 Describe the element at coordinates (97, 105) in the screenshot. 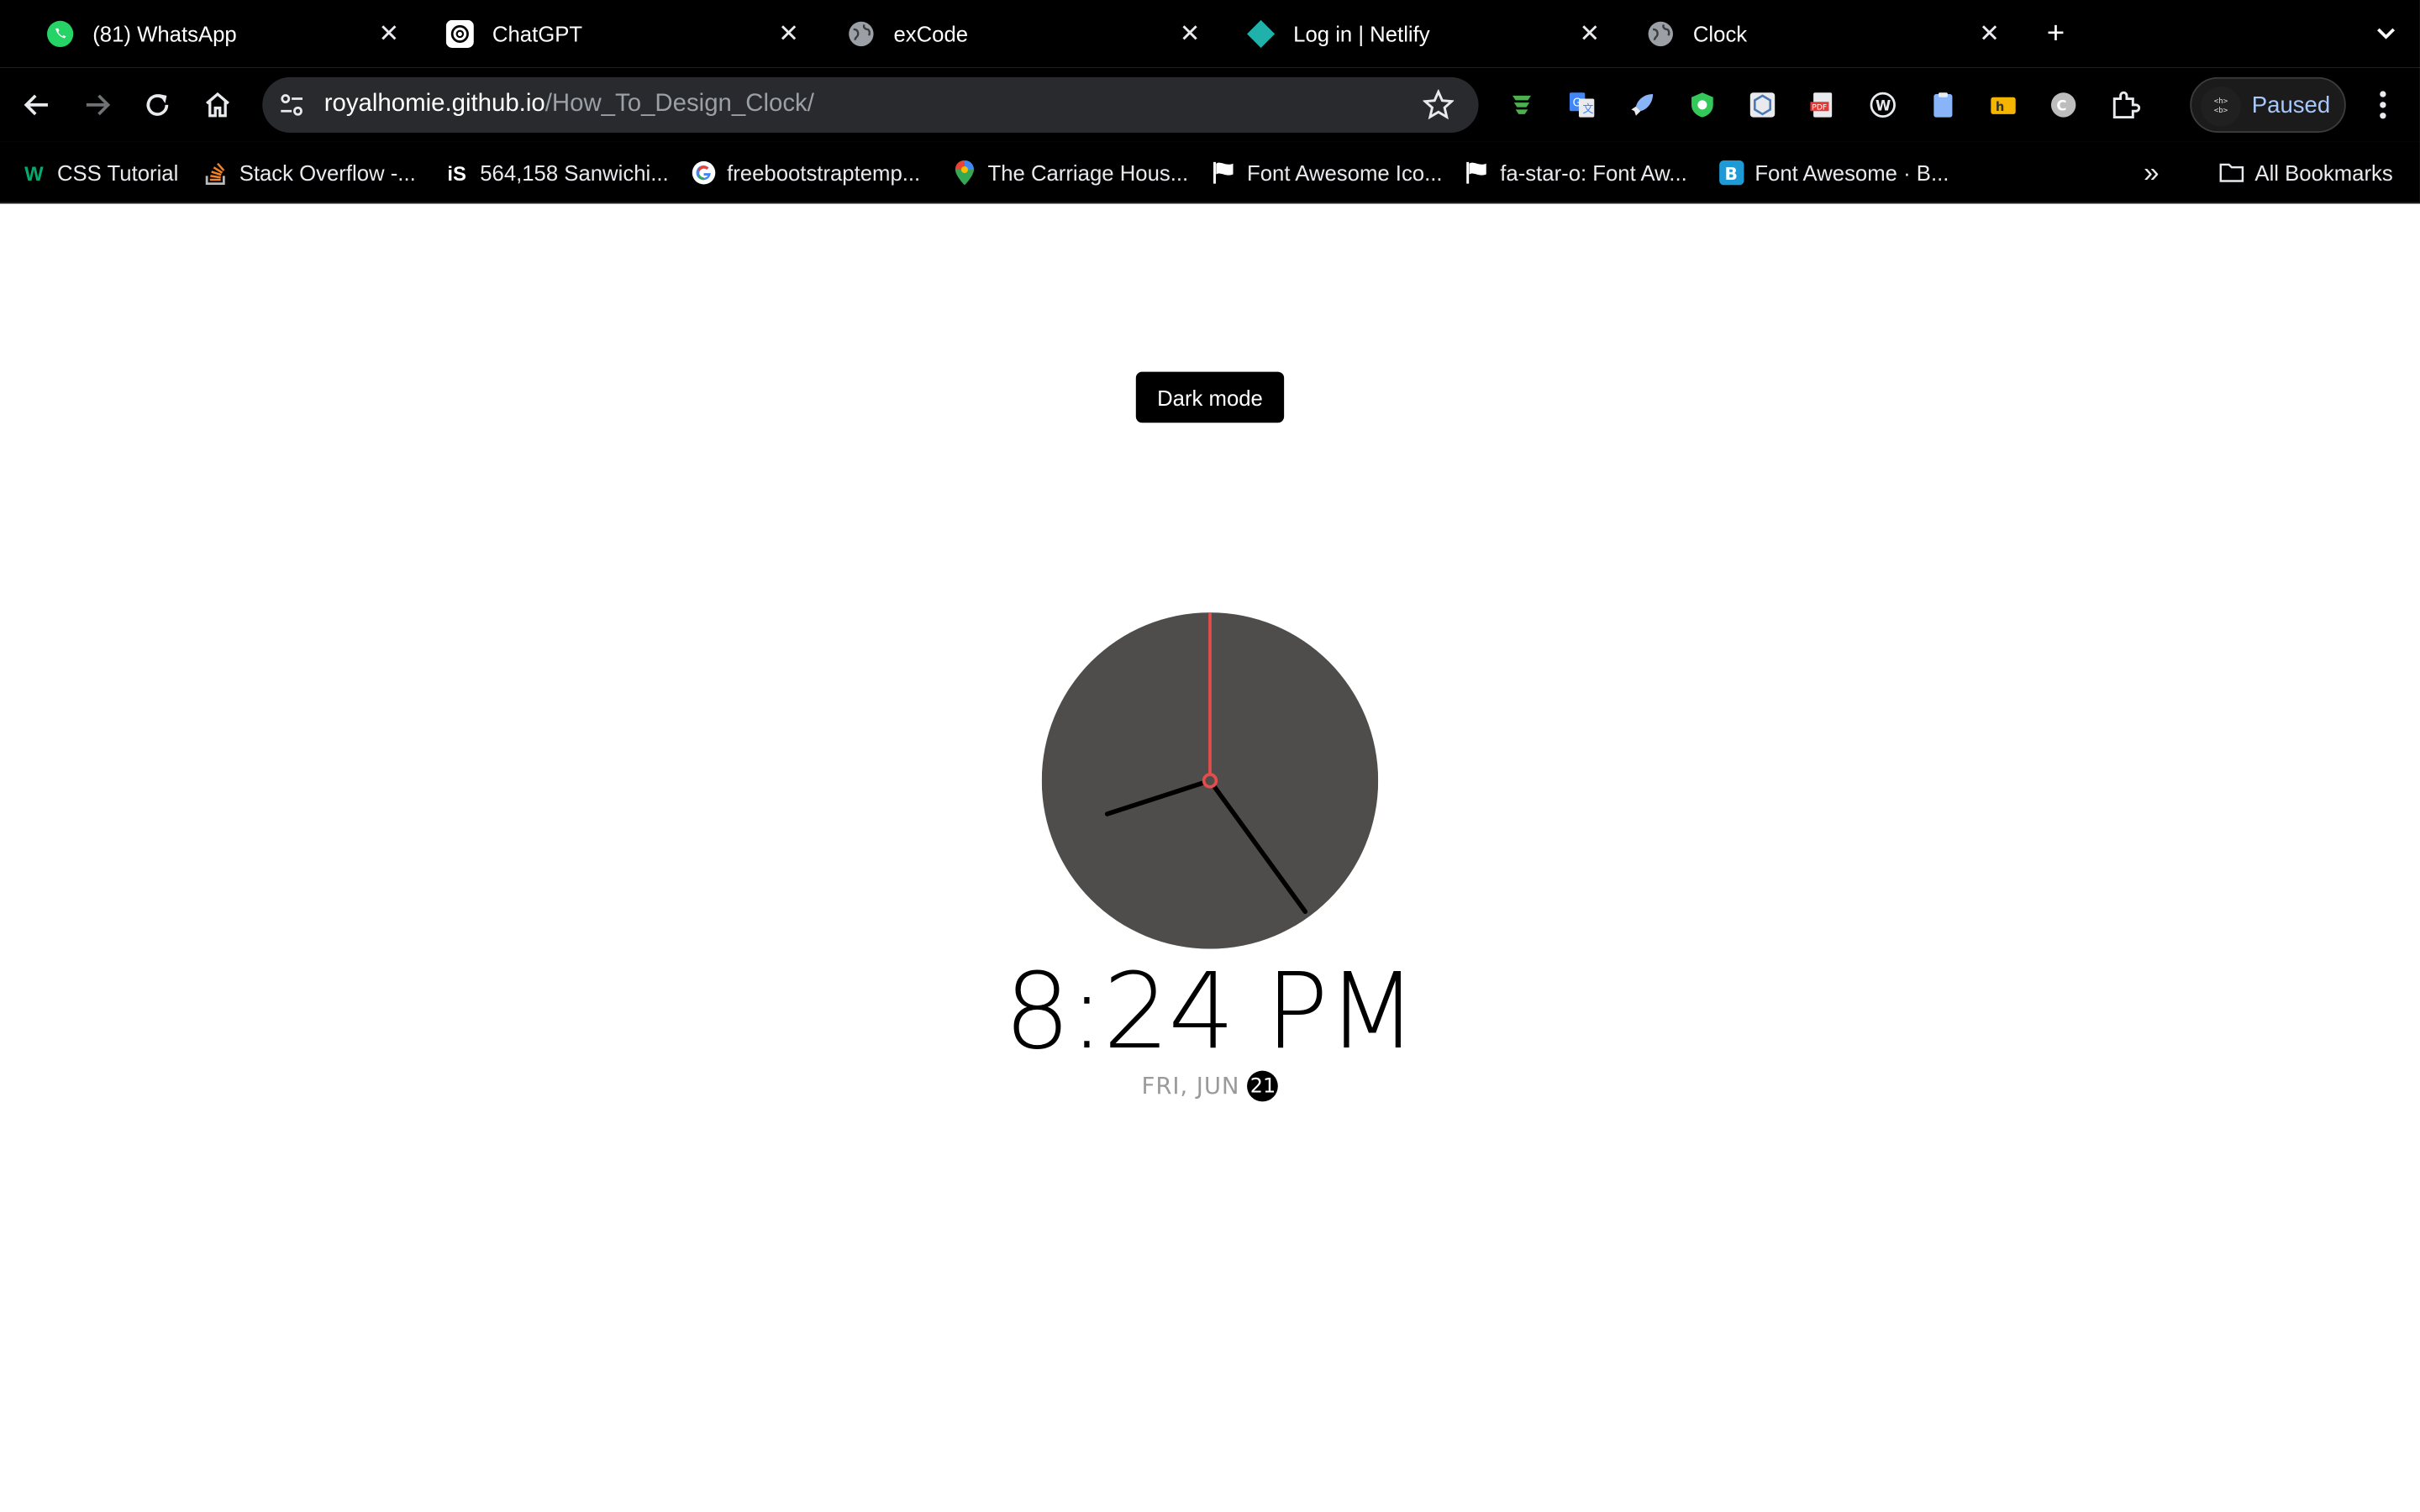

I see `forward-arrow-icon` at that location.